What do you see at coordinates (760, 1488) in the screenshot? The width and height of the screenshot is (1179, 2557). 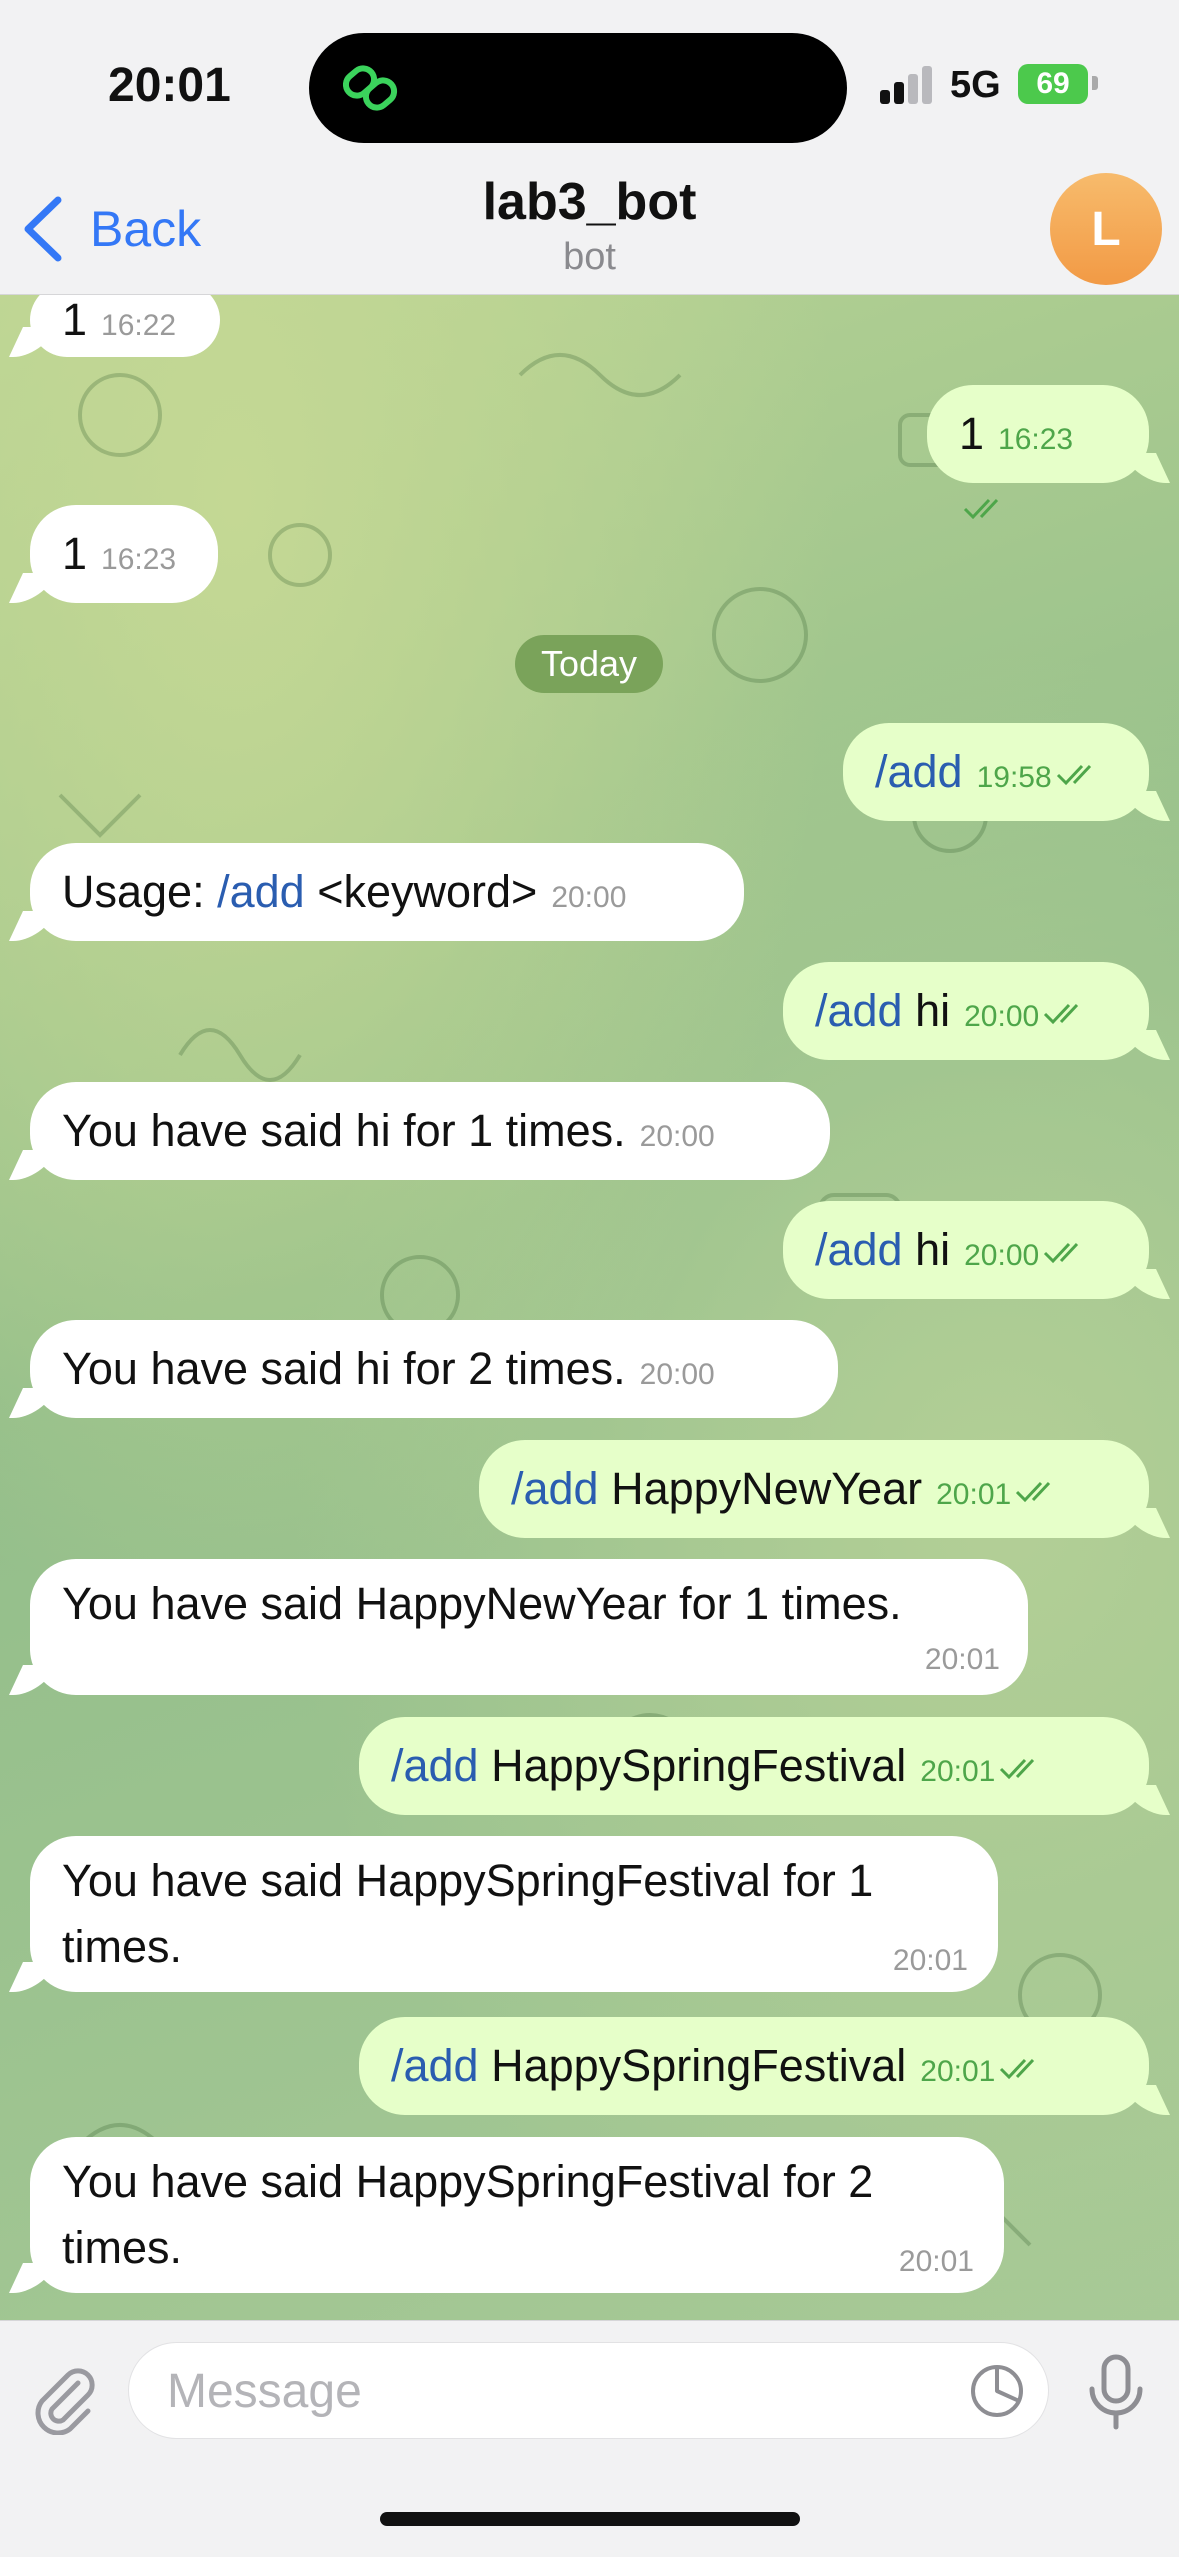 I see `message-text: HappyNewYear` at bounding box center [760, 1488].